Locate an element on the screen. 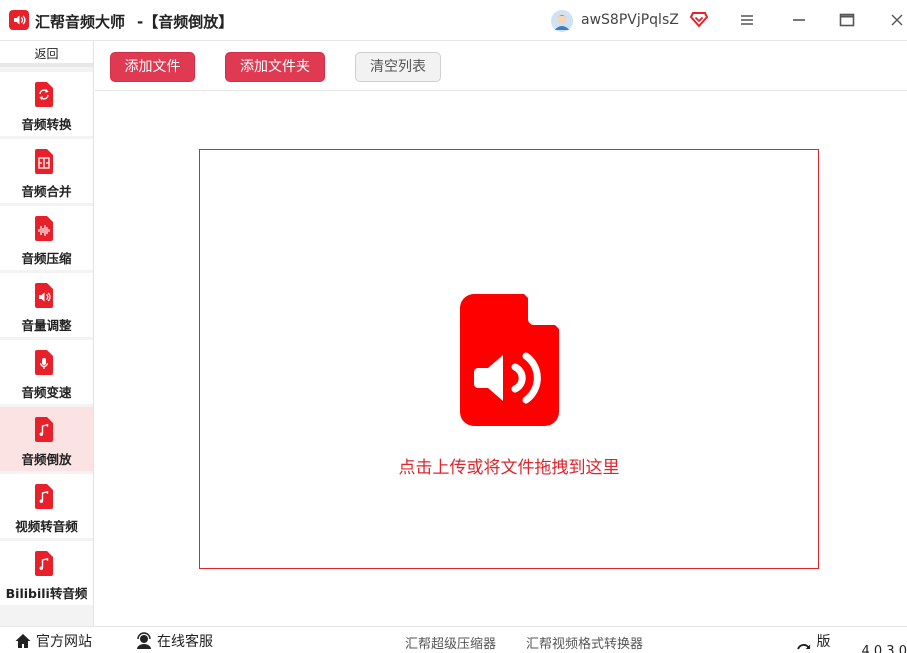  add-file-button: 添加文件 is located at coordinates (152, 67).